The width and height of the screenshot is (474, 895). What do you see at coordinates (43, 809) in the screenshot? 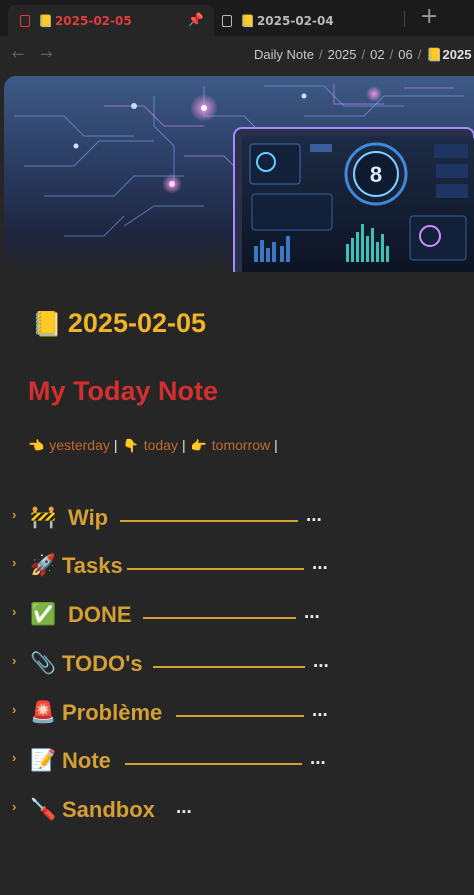
I see `screwdriver-icon: 🪛` at bounding box center [43, 809].